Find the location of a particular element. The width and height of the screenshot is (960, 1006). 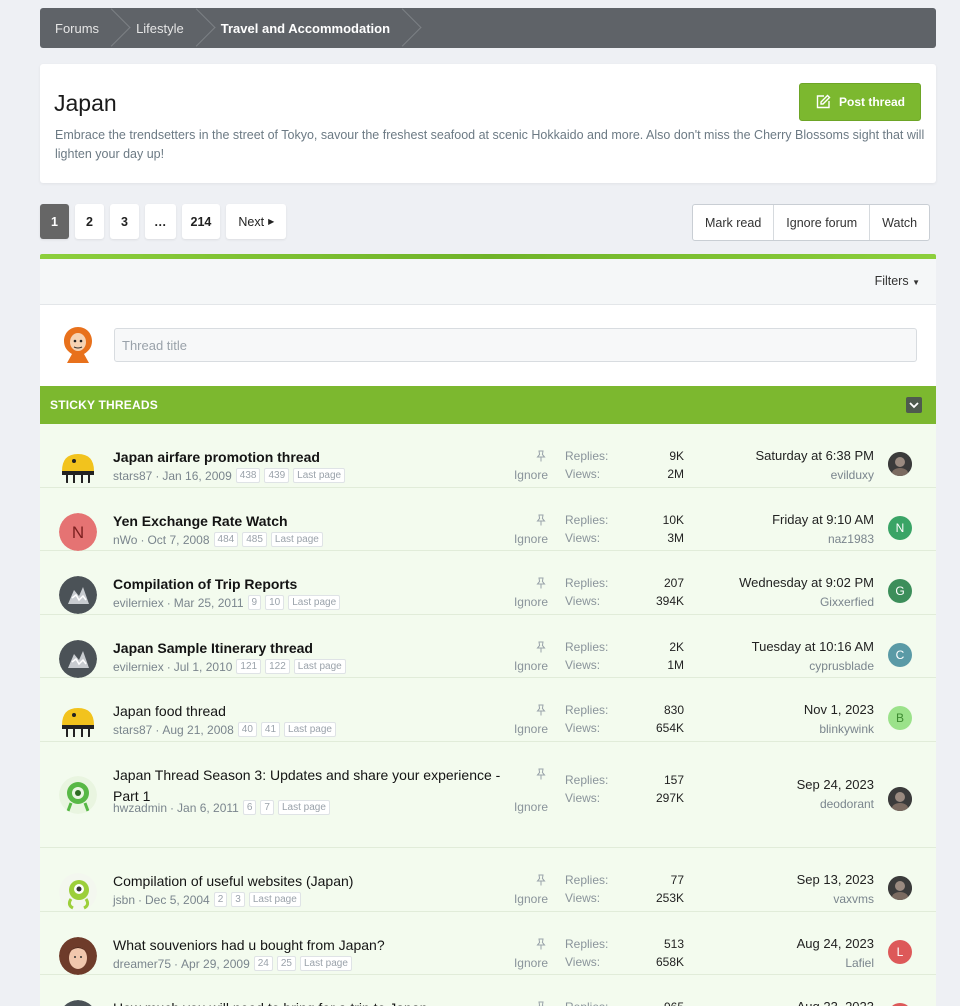

thread-title-input is located at coordinates (515, 345).